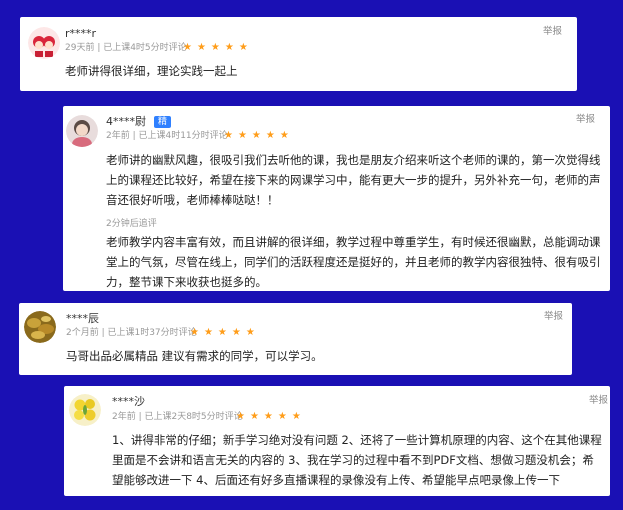 The image size is (623, 510). What do you see at coordinates (163, 122) in the screenshot?
I see `featured-badge: 精` at bounding box center [163, 122].